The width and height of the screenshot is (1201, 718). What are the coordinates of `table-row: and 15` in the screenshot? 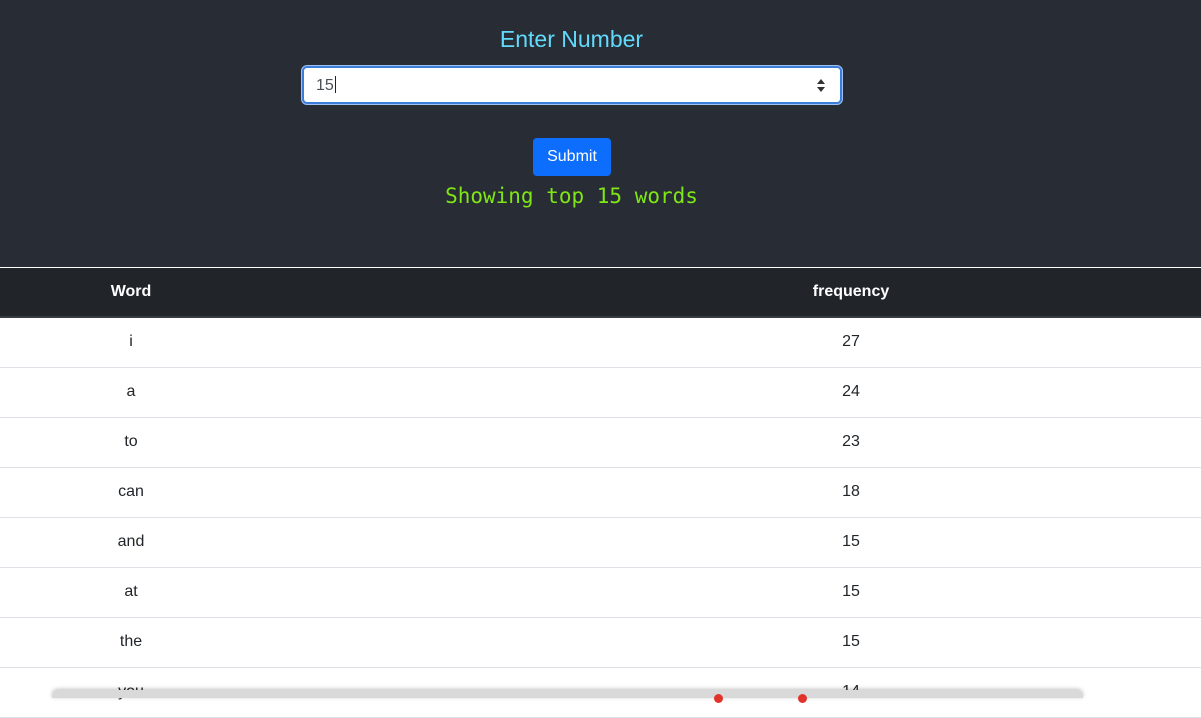 It's located at (600, 543).